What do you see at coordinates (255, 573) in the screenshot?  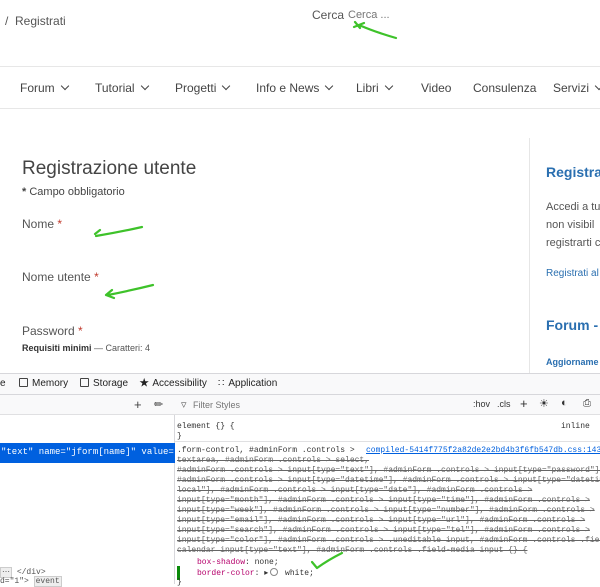 I see `css-prop-border-color: border-color: ▸ white;` at bounding box center [255, 573].